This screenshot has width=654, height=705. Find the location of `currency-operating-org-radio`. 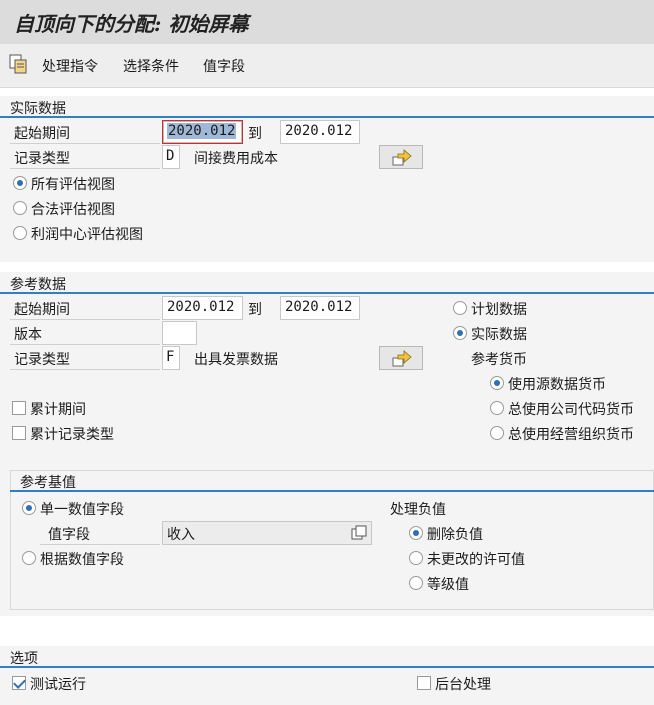

currency-operating-org-radio is located at coordinates (497, 433).